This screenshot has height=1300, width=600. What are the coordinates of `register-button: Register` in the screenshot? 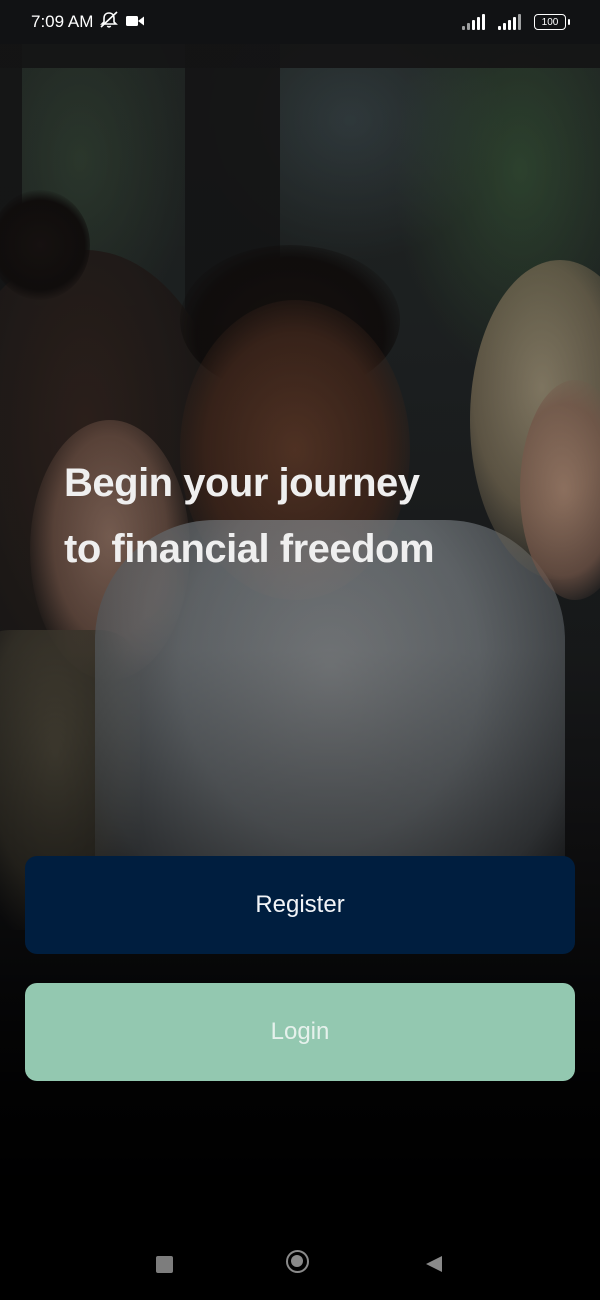 It's located at (300, 905).